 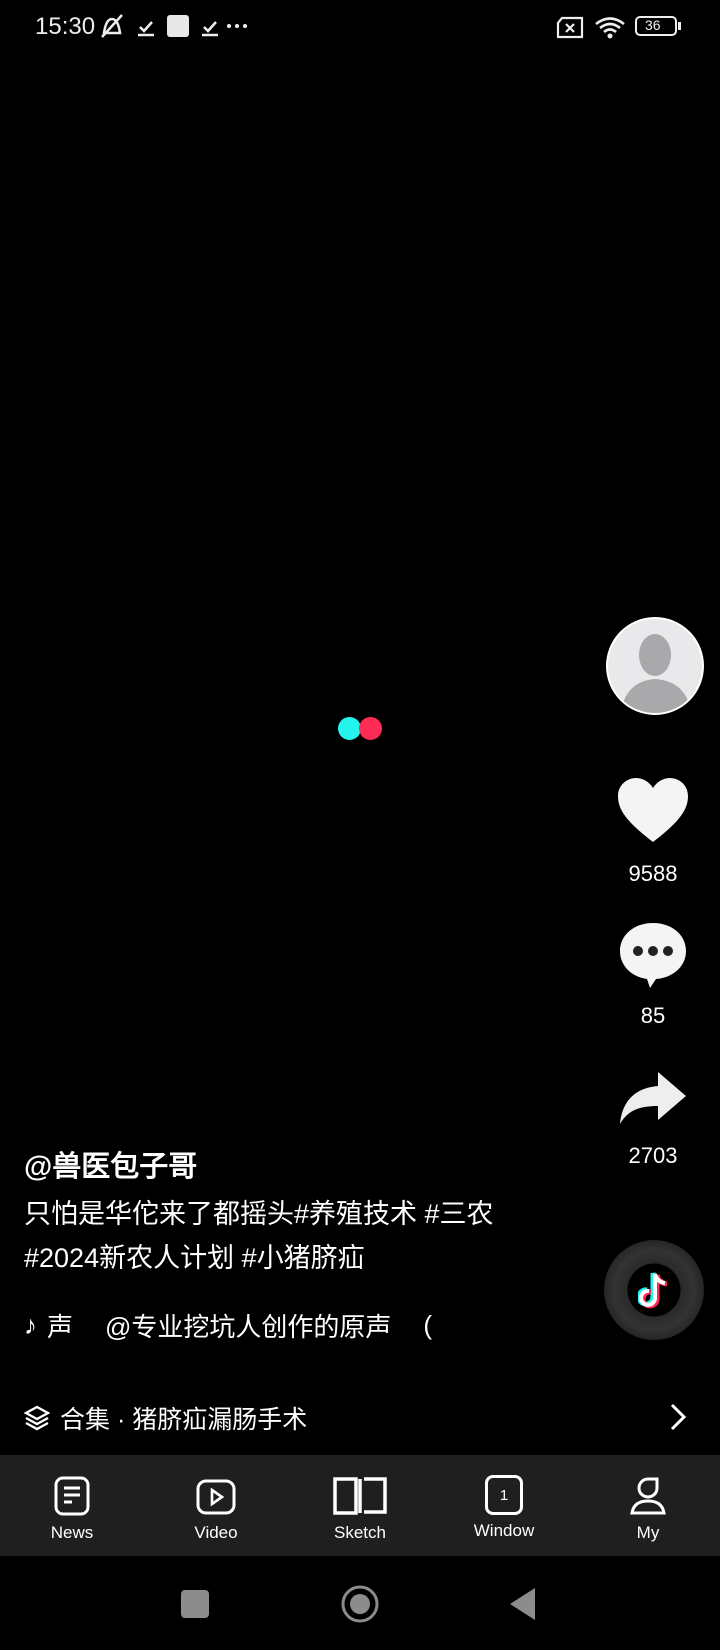 I want to click on tab-label: Window, so click(x=504, y=1530).